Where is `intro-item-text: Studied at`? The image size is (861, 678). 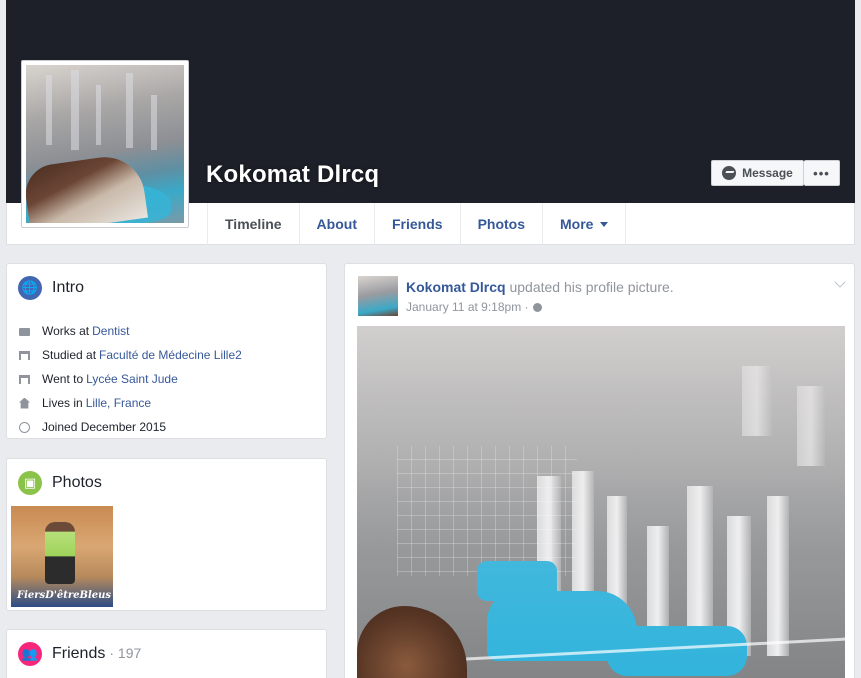 intro-item-text: Studied at is located at coordinates (69, 355).